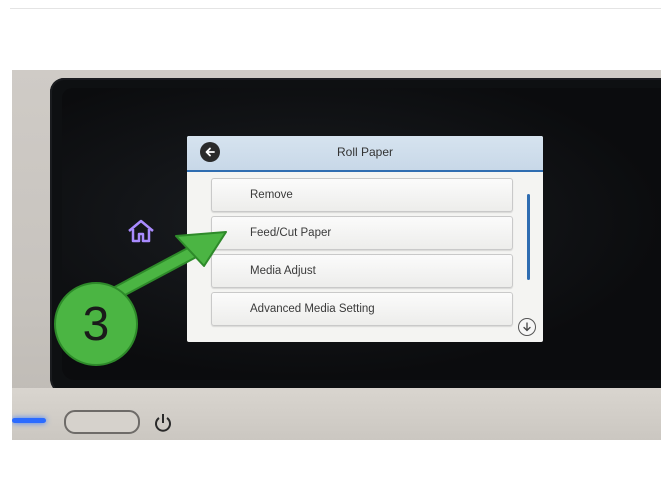 The height and width of the screenshot is (496, 661). What do you see at coordinates (362, 271) in the screenshot?
I see `menu-item-media-adjust: Media Adjust` at bounding box center [362, 271].